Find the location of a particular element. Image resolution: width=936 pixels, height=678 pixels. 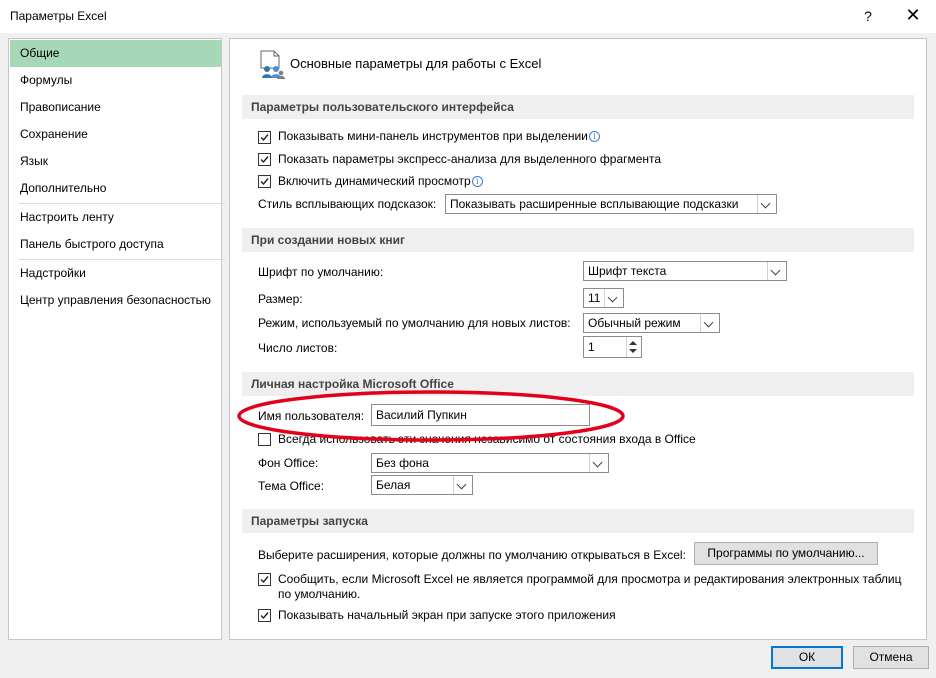

cancel-button: Отмена is located at coordinates (891, 657).